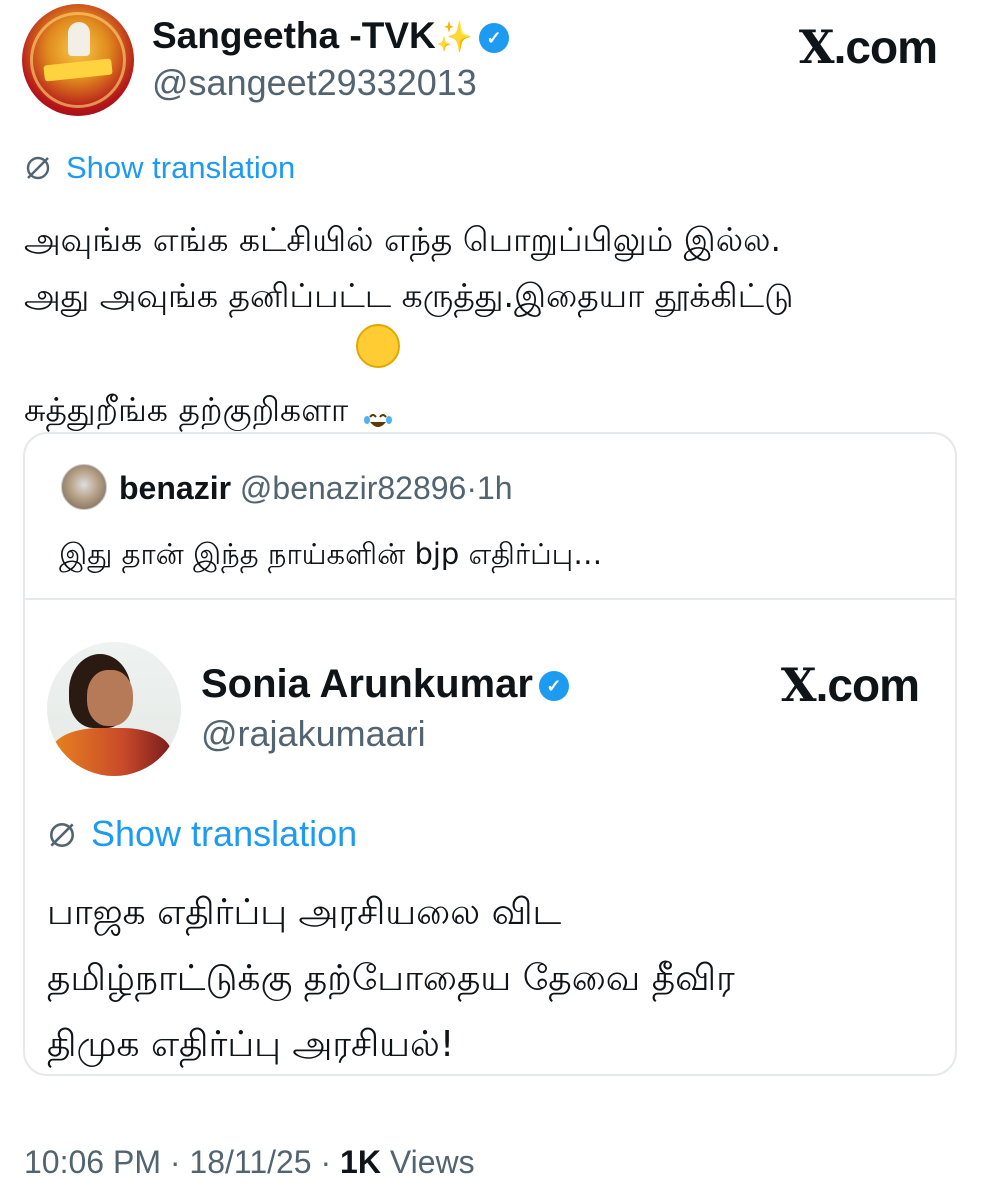 This screenshot has height=1200, width=981. What do you see at coordinates (490, 599) in the screenshot?
I see `card-divider` at bounding box center [490, 599].